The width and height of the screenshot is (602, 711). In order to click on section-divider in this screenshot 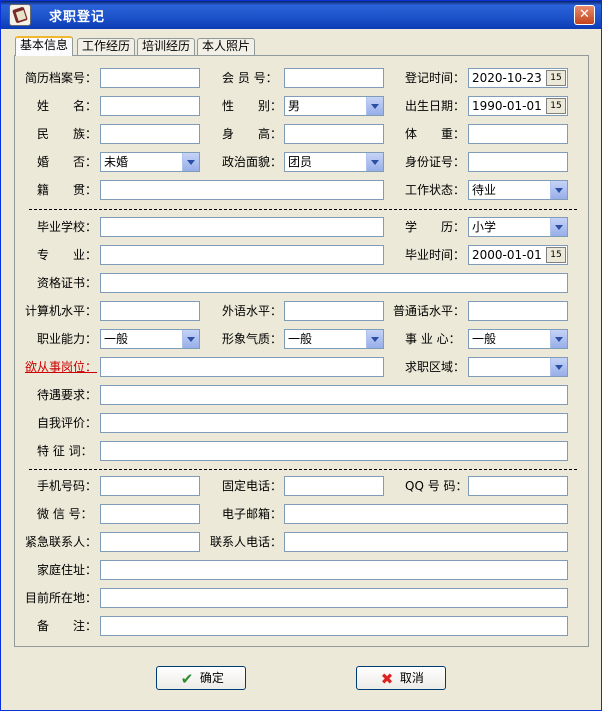, I will do `click(303, 209)`.